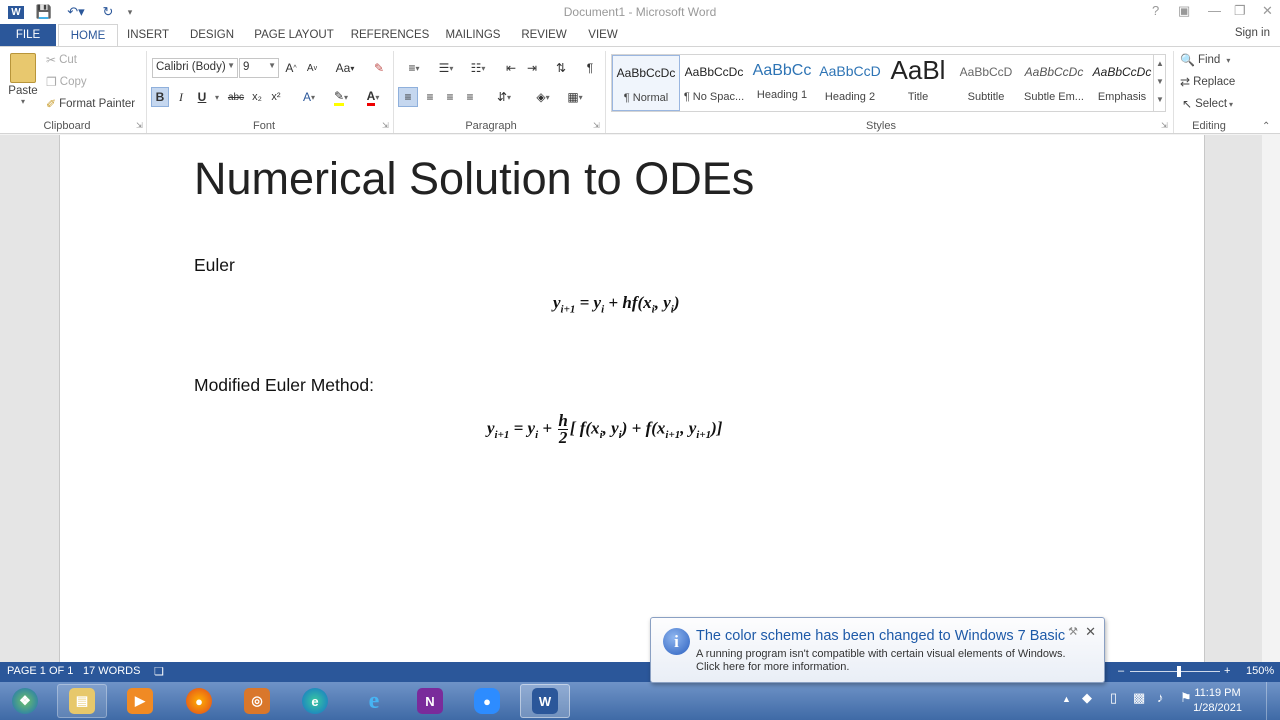 The height and width of the screenshot is (720, 1280). What do you see at coordinates (1271, 398) in the screenshot?
I see `vertical-scrollbar` at bounding box center [1271, 398].